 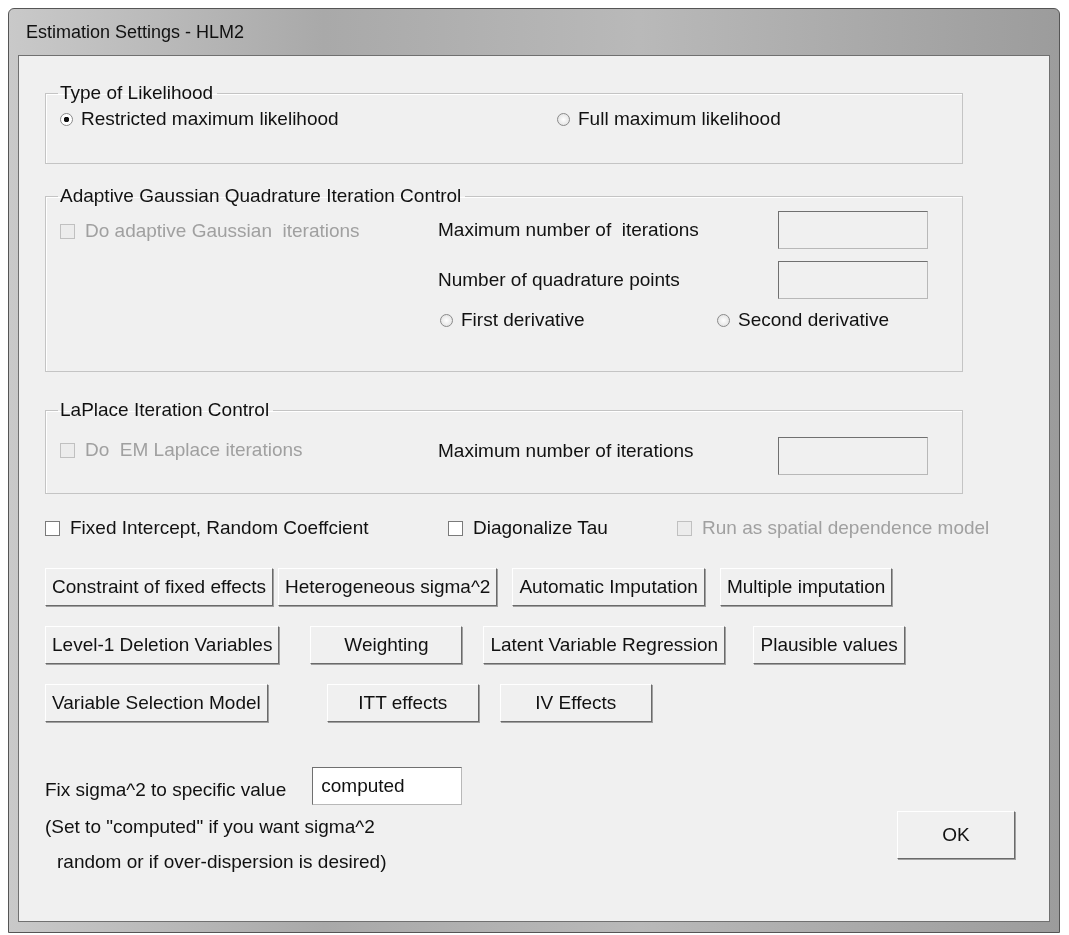 What do you see at coordinates (540, 528) in the screenshot?
I see `checkbox-label: Diagonalize Tau` at bounding box center [540, 528].